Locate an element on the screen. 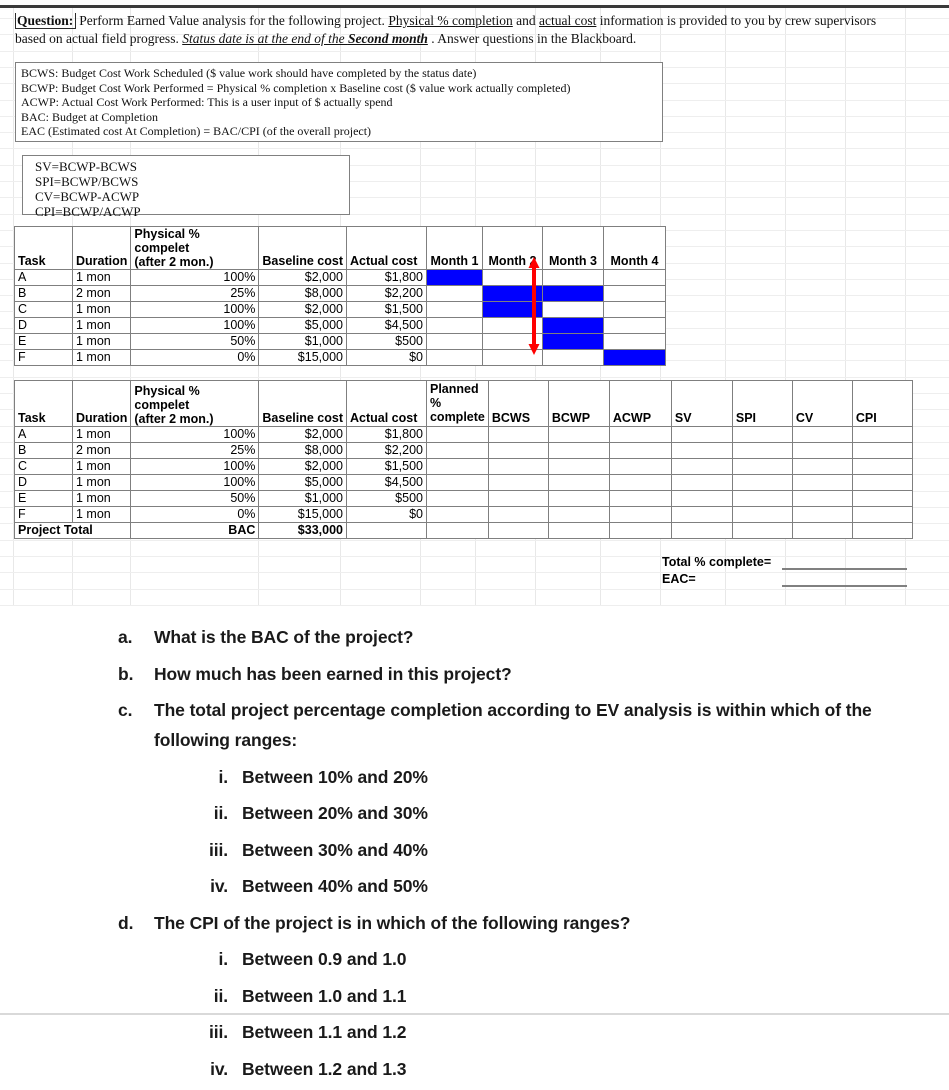 The width and height of the screenshot is (949, 1090). table-row: C1 mon 100% $2,000 $1,500 is located at coordinates (463, 466).